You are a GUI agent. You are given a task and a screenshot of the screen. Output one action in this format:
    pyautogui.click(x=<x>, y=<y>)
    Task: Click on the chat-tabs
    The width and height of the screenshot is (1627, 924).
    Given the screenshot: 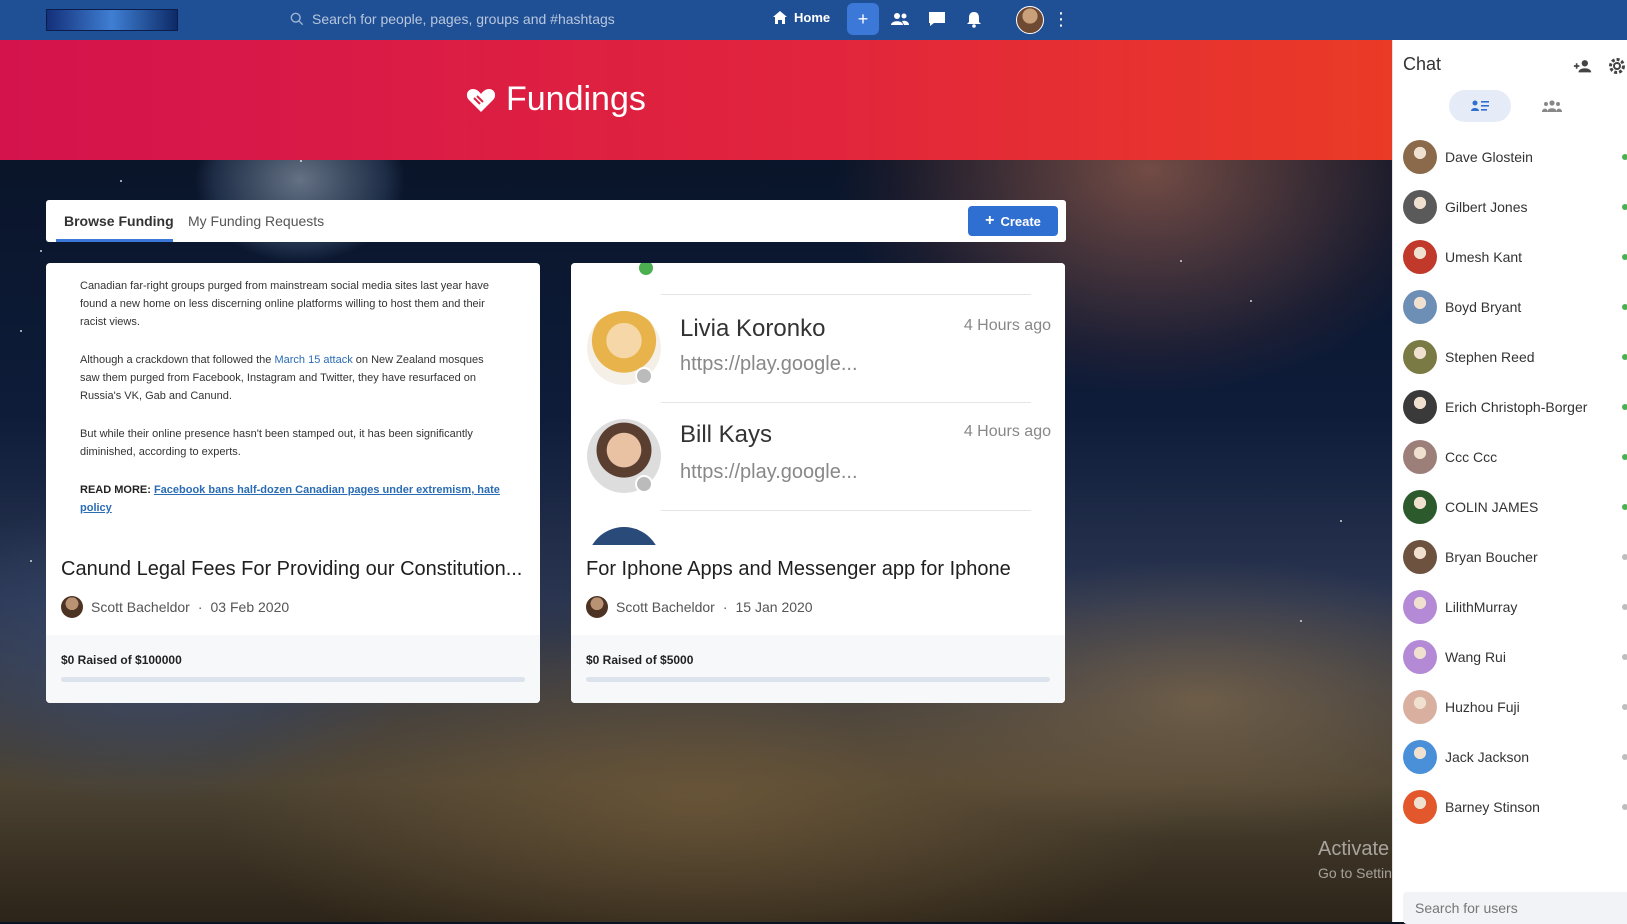 What is the action you would take?
    pyautogui.click(x=1516, y=106)
    